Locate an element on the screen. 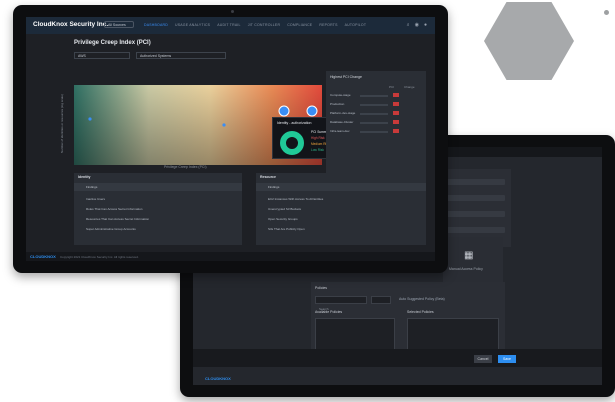 This screenshot has height=402, width=615. account-selector: All Sources is located at coordinates (119, 24).